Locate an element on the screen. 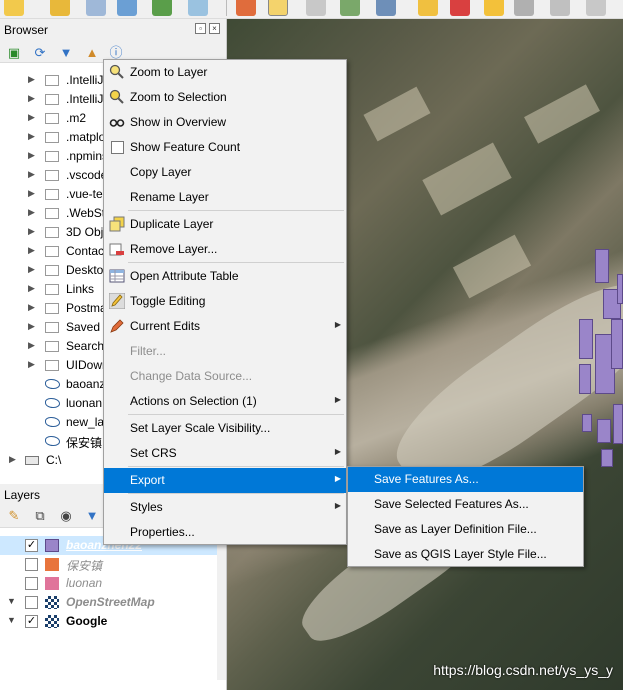 The height and width of the screenshot is (690, 623). tree-item-label: luonan is located at coordinates (84, 403).